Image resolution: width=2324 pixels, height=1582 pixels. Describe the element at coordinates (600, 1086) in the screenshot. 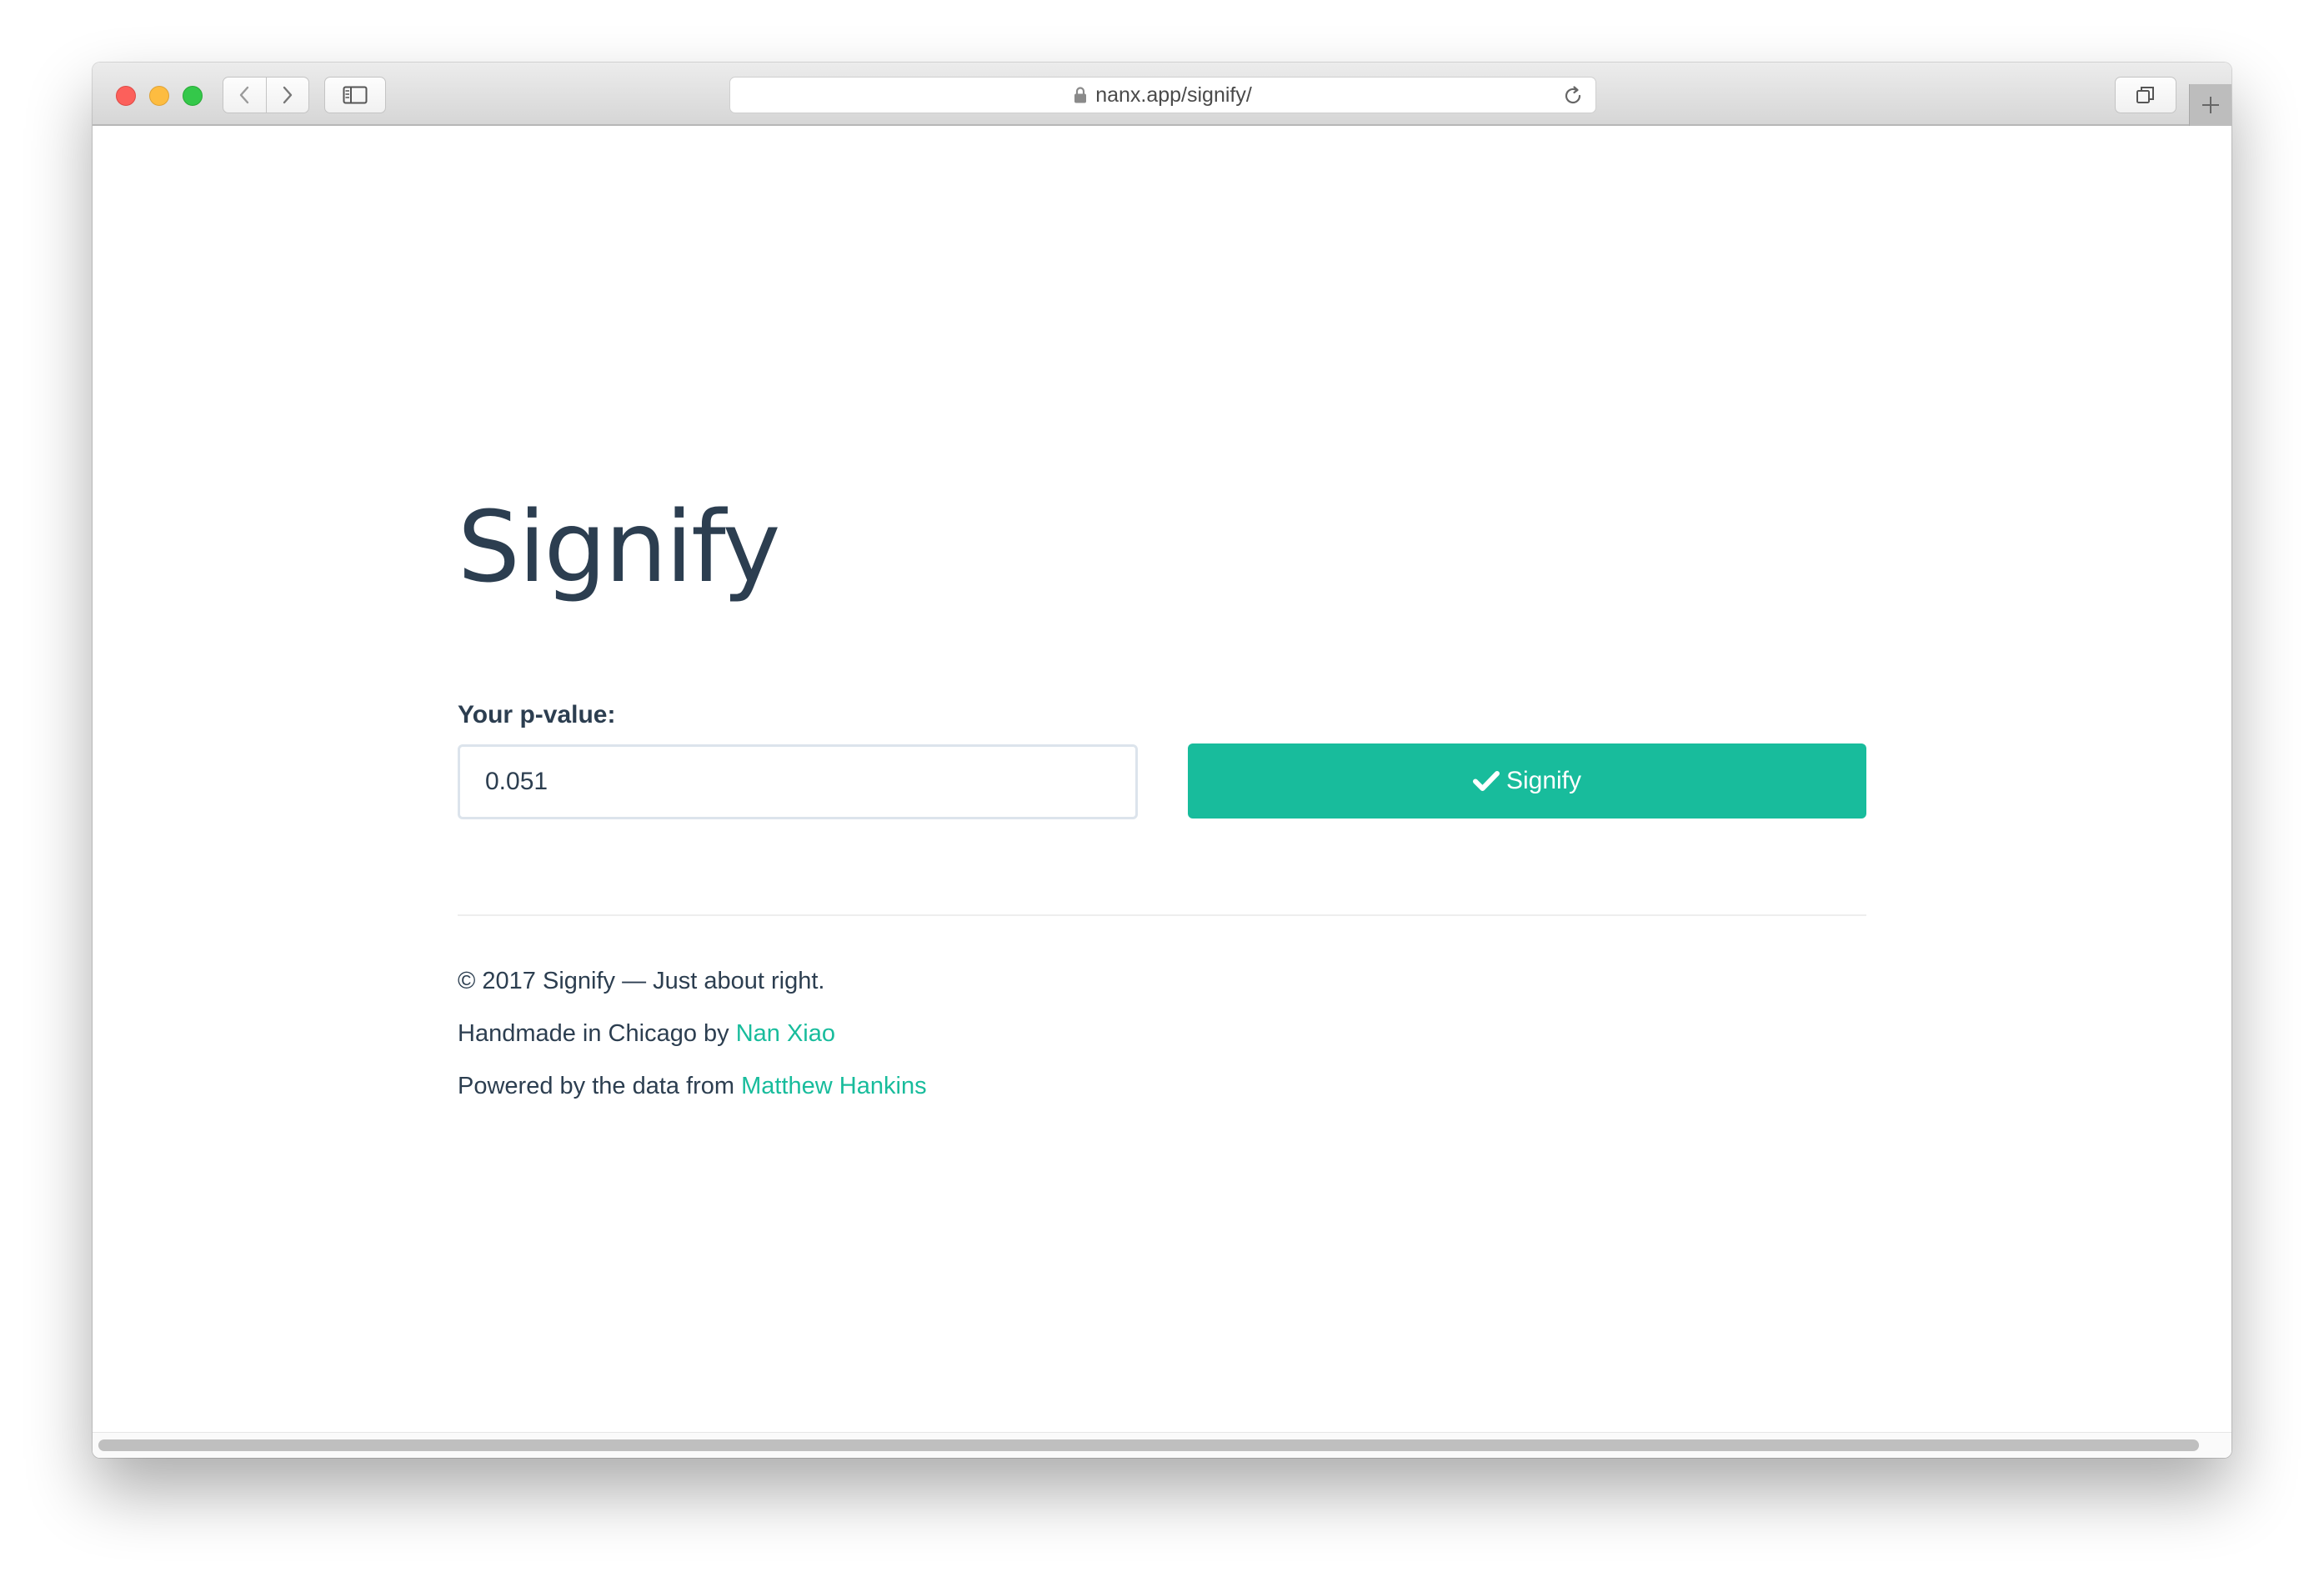

I see `powered-prefix: Powered by the data from` at that location.